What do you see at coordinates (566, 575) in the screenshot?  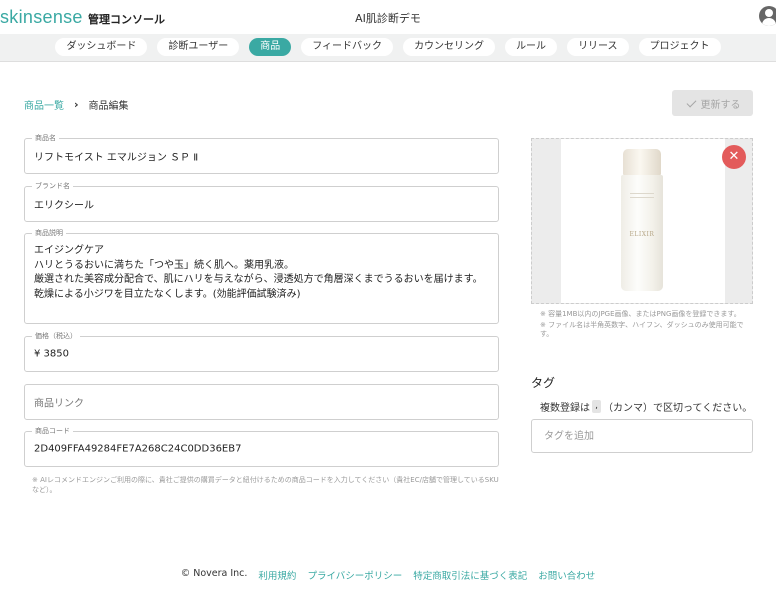 I see `footer-link-contact: お問い合わせ` at bounding box center [566, 575].